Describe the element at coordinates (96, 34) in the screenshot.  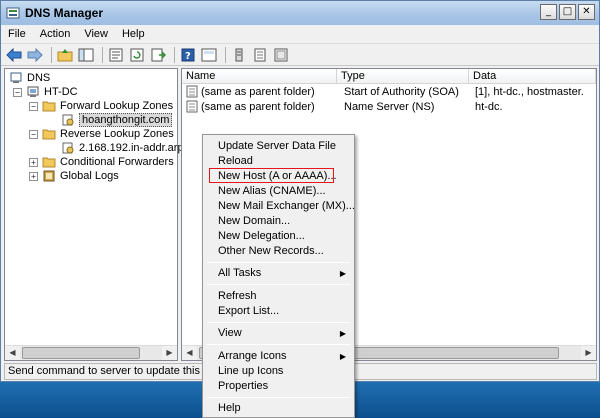
I see `menu-view: View` at that location.